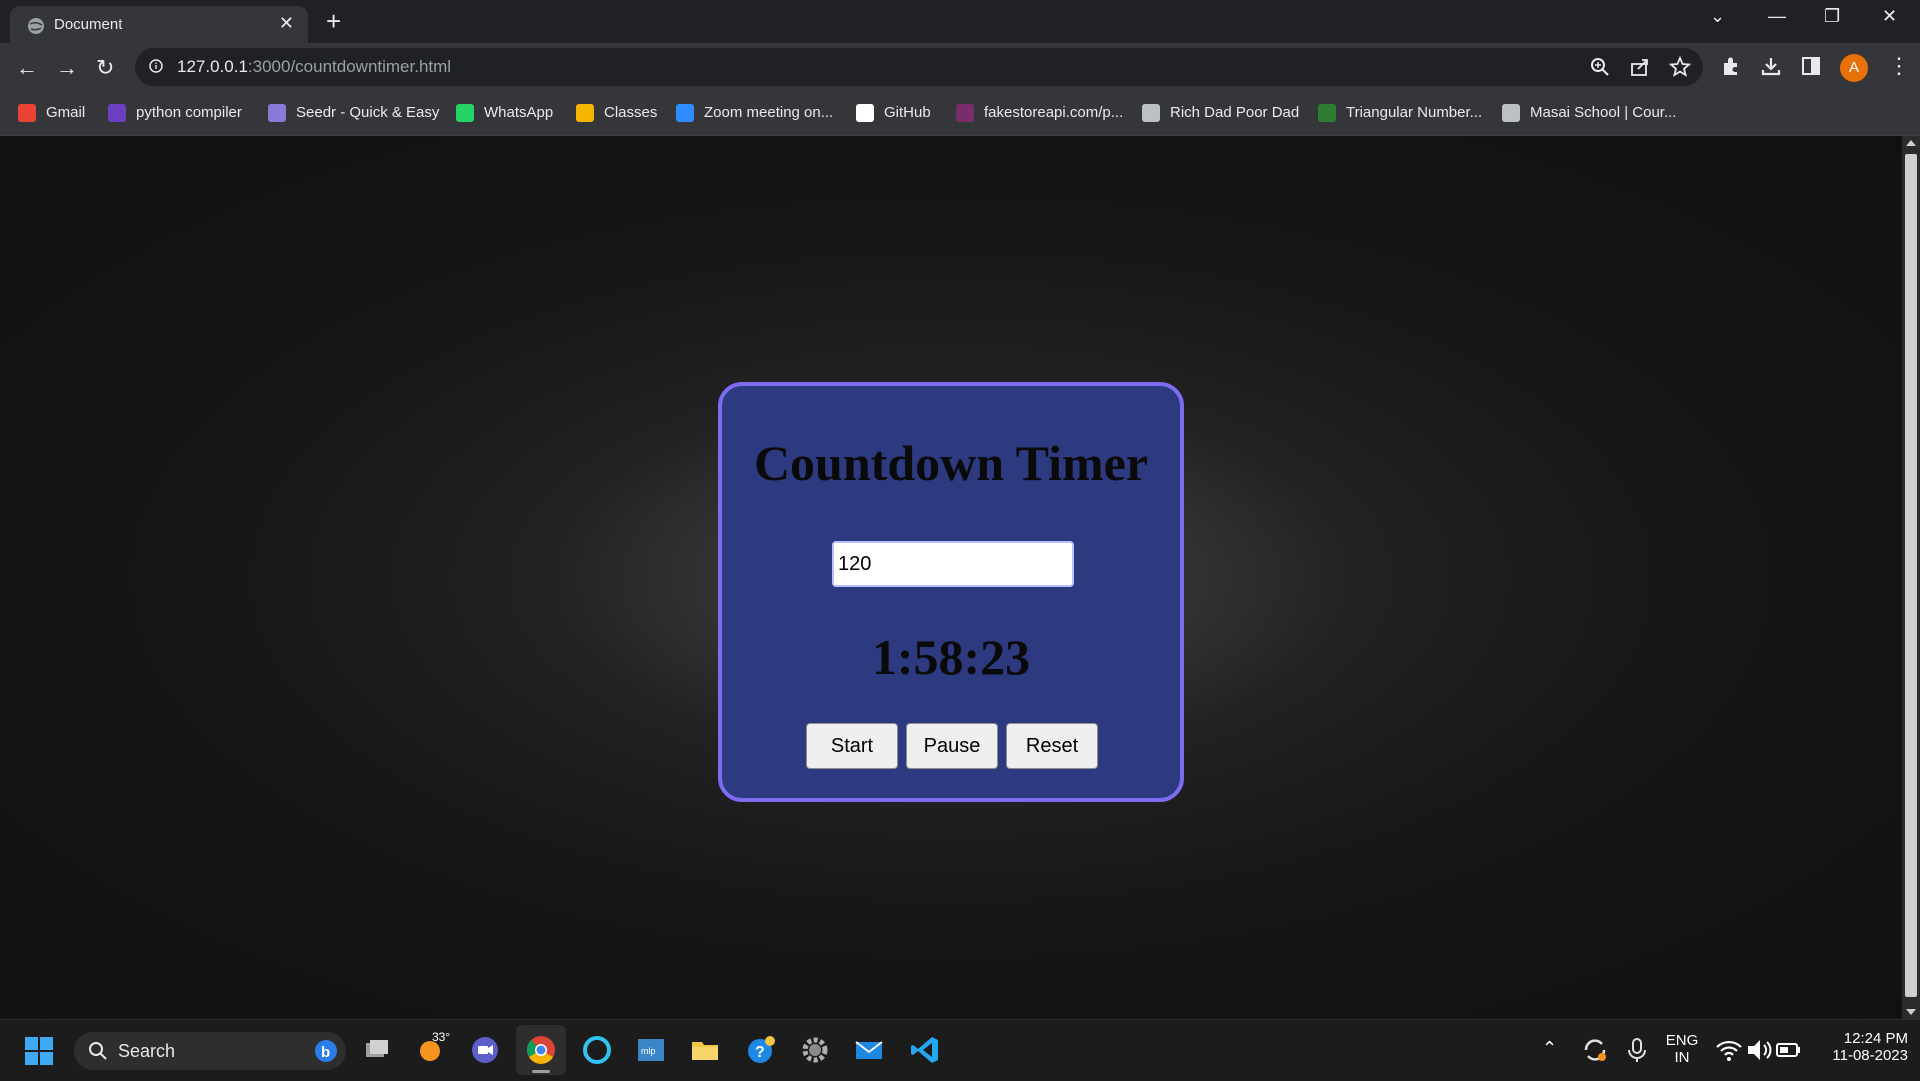  I want to click on gmail-icon, so click(27, 113).